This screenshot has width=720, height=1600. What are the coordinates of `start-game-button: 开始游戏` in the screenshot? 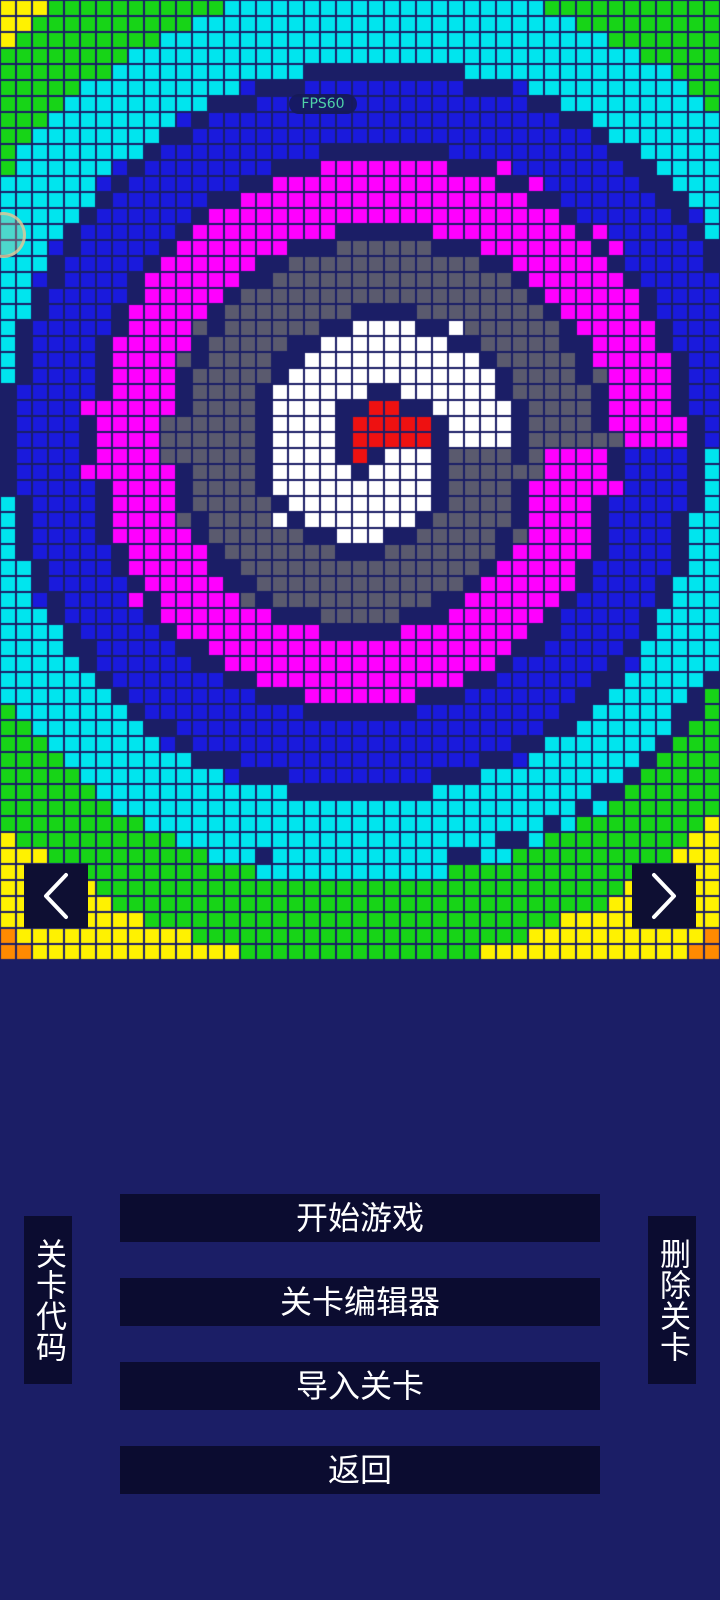 It's located at (360, 1218).